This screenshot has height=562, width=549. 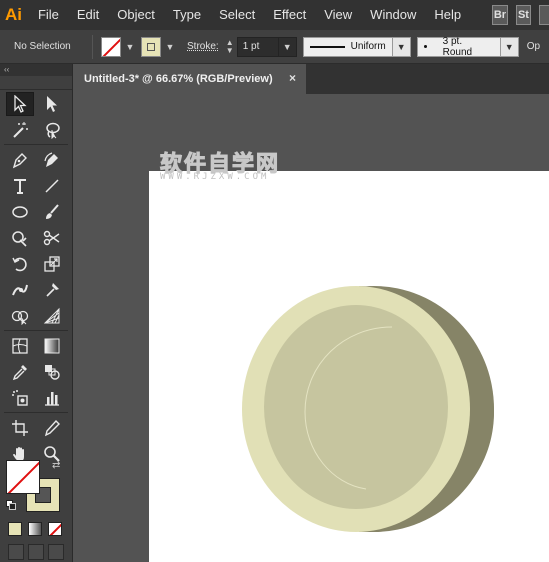 What do you see at coordinates (292, 78) in the screenshot?
I see `close-tab-icon: ×` at bounding box center [292, 78].